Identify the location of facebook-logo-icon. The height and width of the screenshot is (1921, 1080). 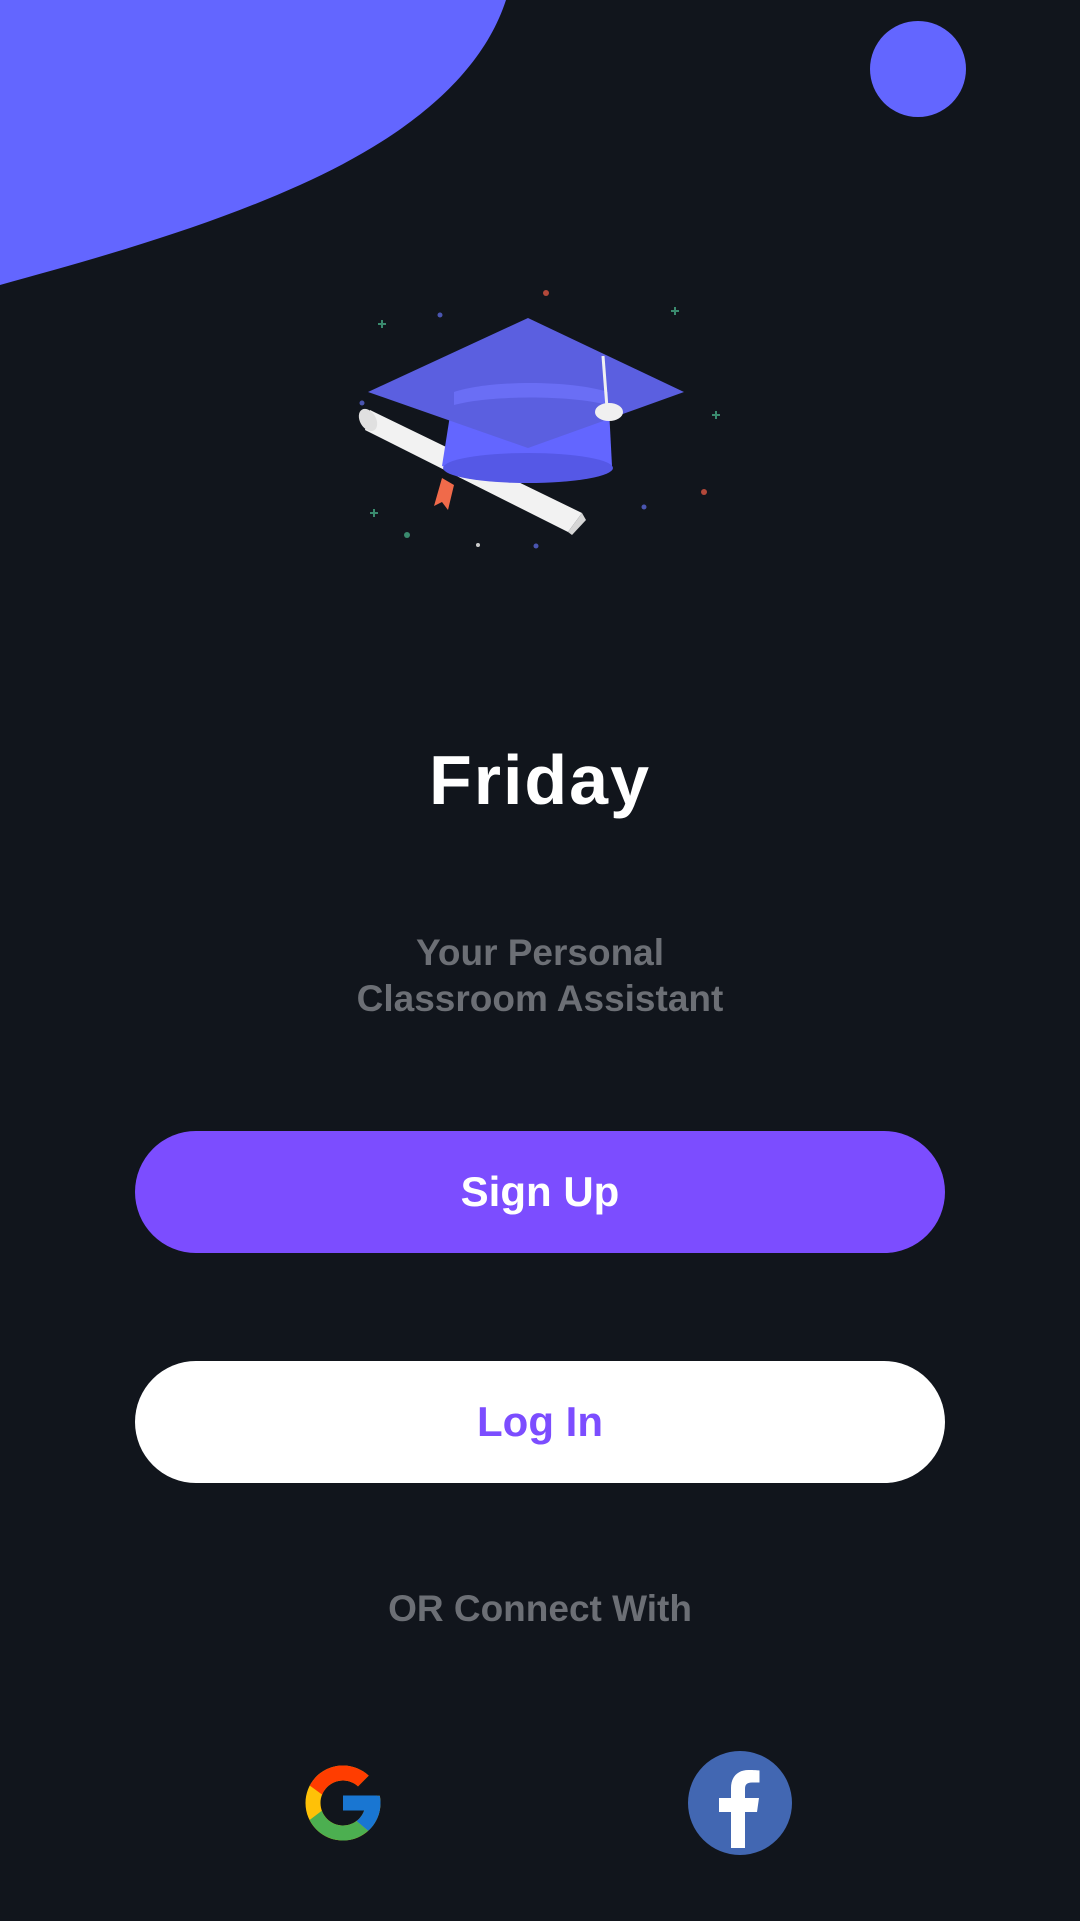
(740, 1803).